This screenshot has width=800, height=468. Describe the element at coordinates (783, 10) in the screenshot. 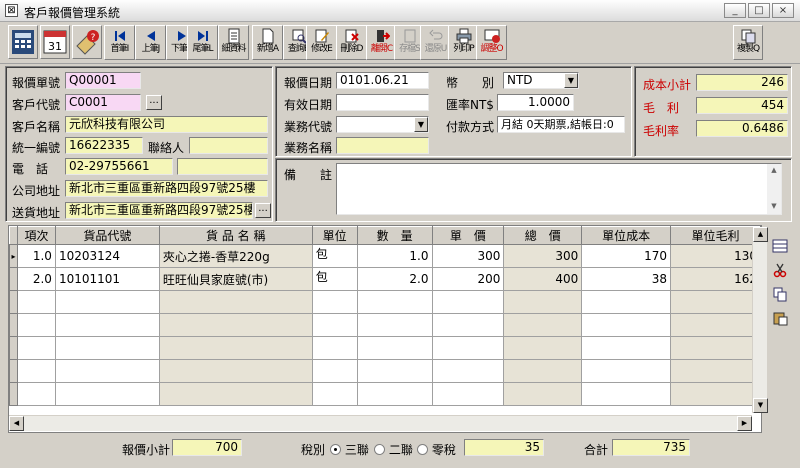

I see `close-button: ×` at that location.